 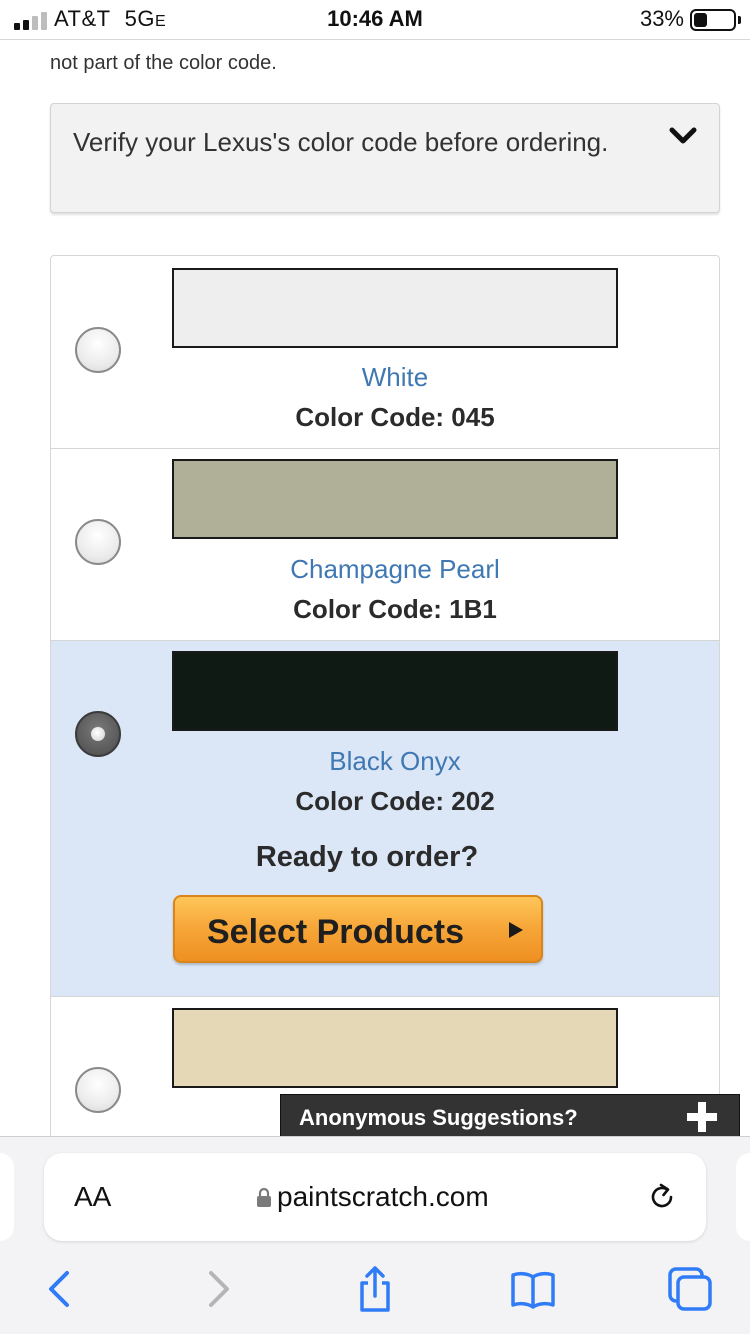 I want to click on status-bar: AT&T 5GE 10:46 AM 33%, so click(x=375, y=20).